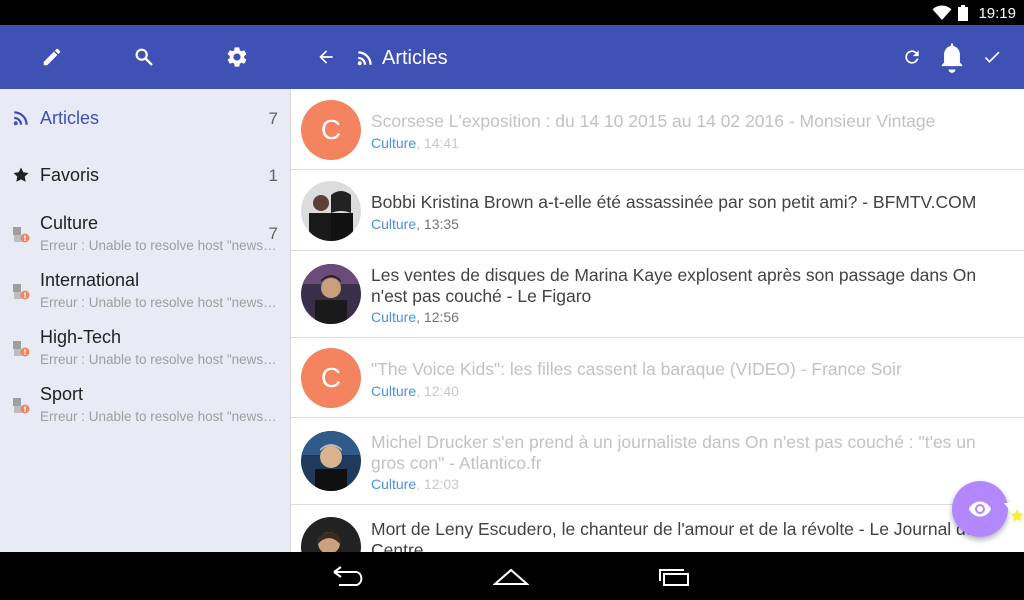 The width and height of the screenshot is (1024, 600). I want to click on recents-nav-icon, so click(674, 577).